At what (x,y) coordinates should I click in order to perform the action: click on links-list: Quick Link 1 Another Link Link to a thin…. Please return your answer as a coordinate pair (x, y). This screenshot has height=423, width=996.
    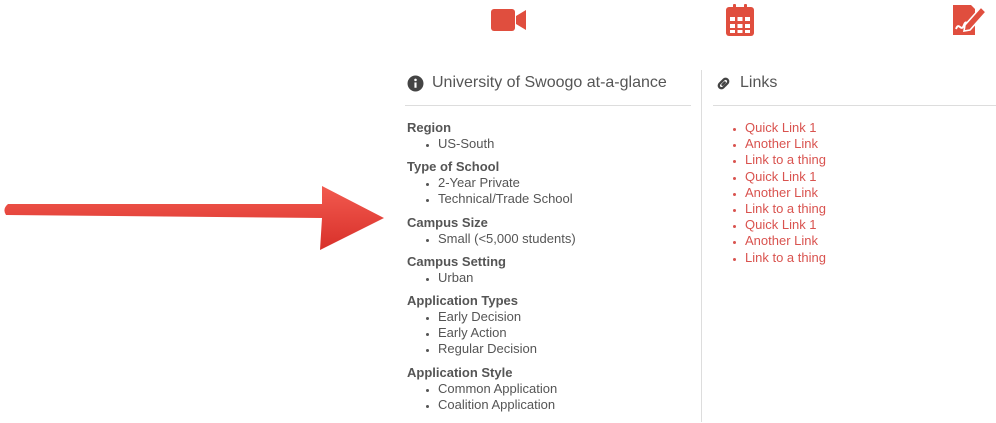
    Looking at the image, I should click on (854, 193).